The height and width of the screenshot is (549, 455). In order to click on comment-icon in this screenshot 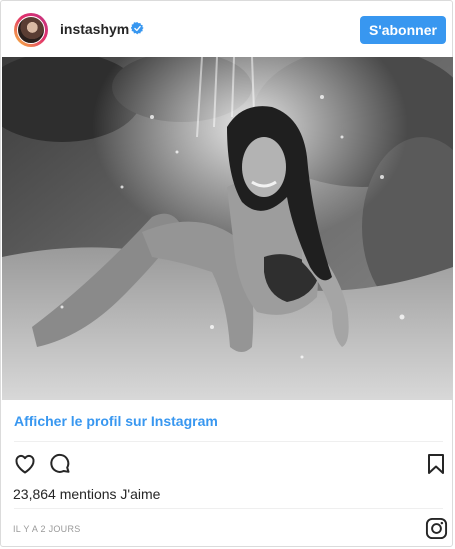, I will do `click(60, 464)`.